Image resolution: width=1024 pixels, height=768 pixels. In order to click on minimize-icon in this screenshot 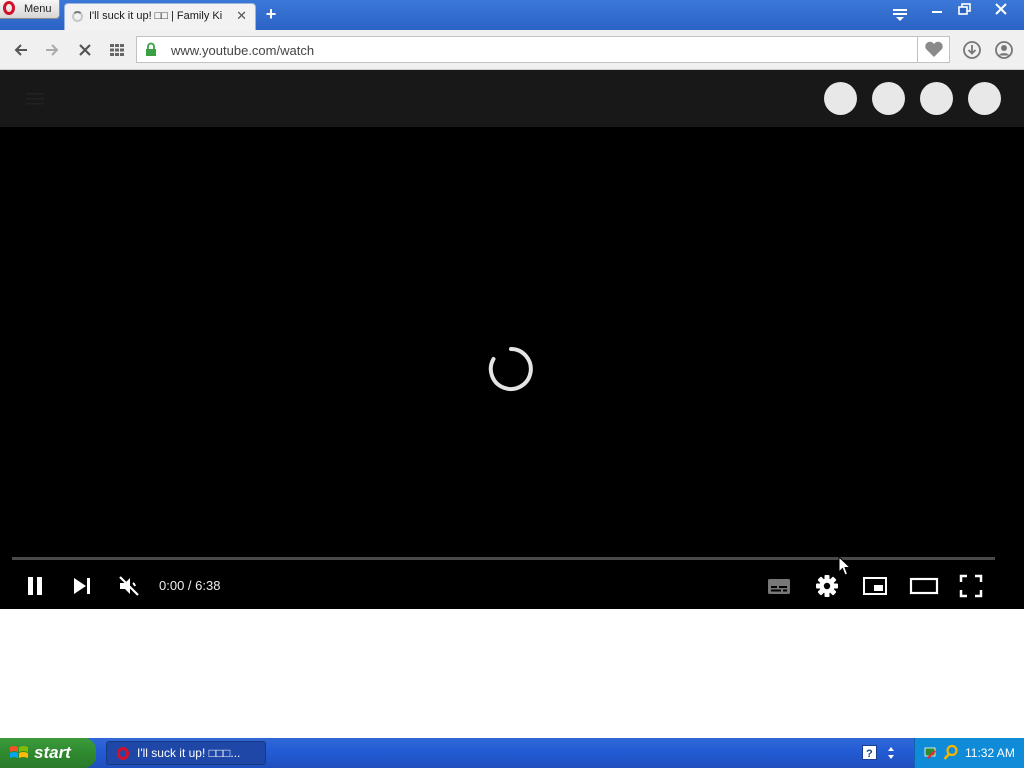, I will do `click(937, 12)`.